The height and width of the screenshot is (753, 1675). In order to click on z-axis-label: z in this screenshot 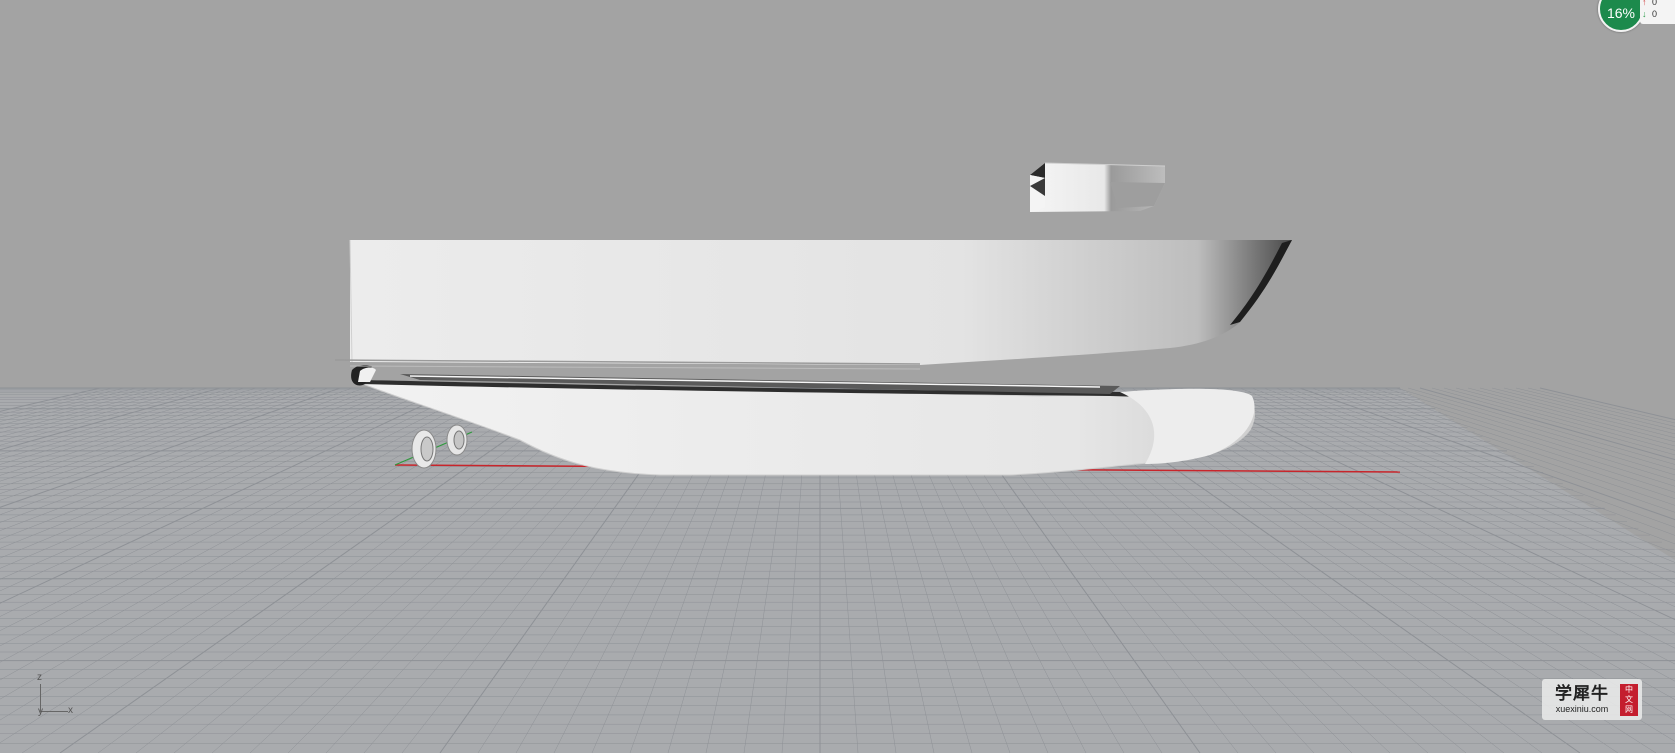, I will do `click(39, 677)`.